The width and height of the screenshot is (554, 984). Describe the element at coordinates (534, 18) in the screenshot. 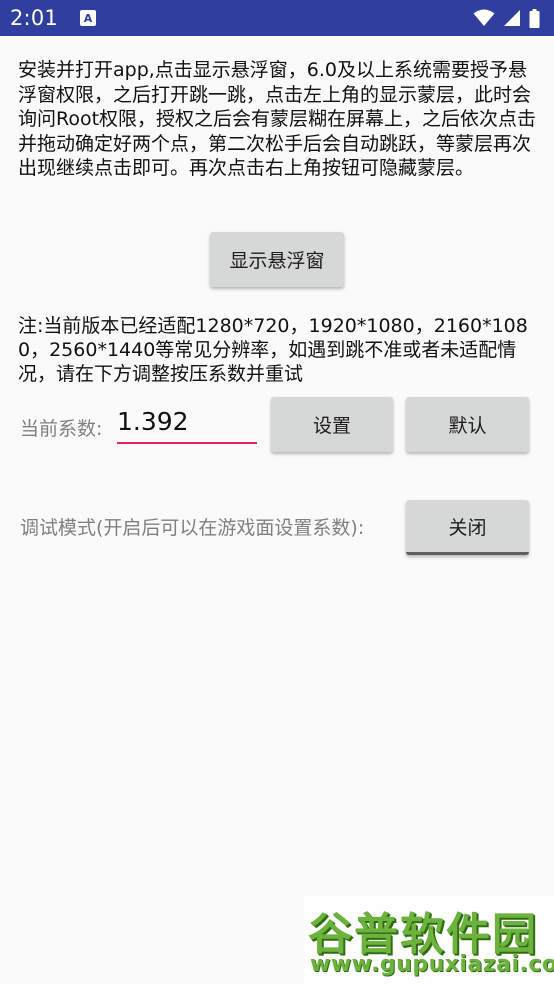

I see `battery-icon` at that location.